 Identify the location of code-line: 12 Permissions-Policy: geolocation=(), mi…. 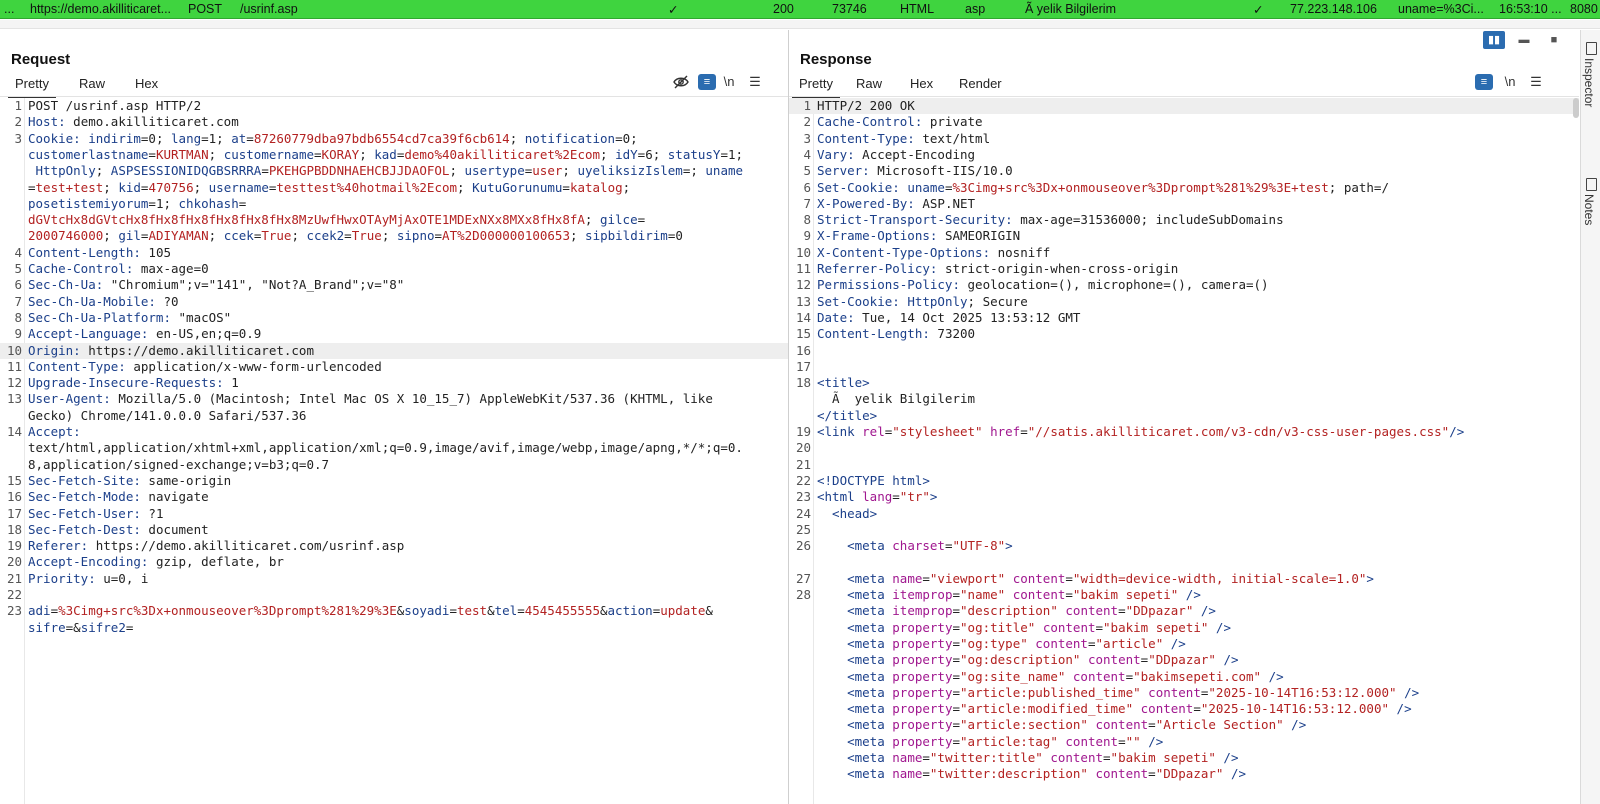
(1184, 285).